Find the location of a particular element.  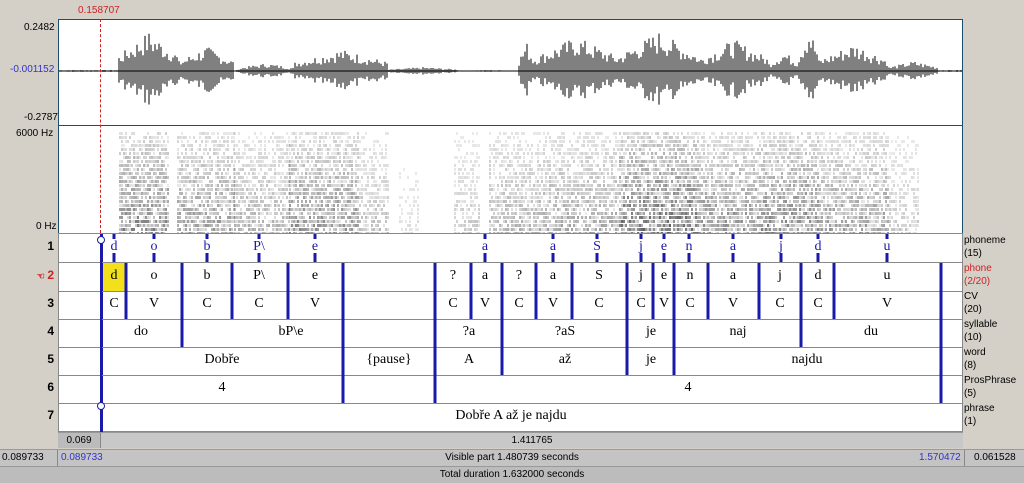

interval-label: b is located at coordinates (207, 276).